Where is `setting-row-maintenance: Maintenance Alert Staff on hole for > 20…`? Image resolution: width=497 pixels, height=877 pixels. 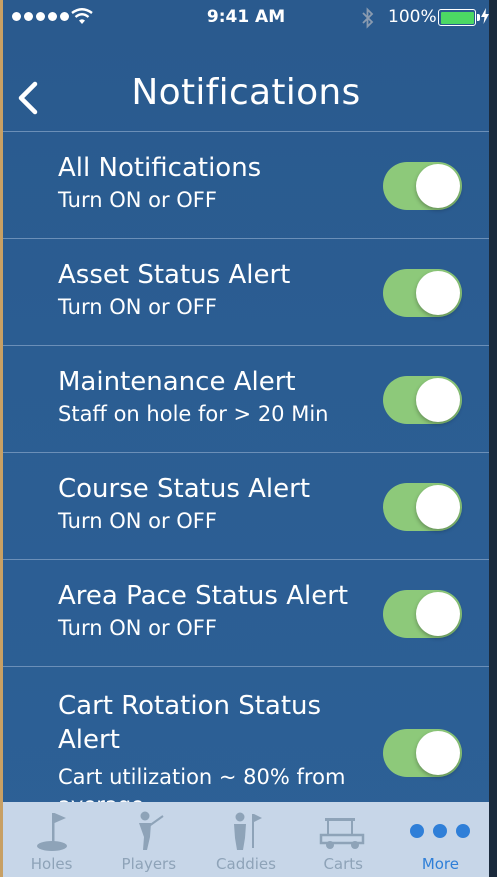
setting-row-maintenance: Maintenance Alert Staff on hole for > 20… is located at coordinates (246, 399).